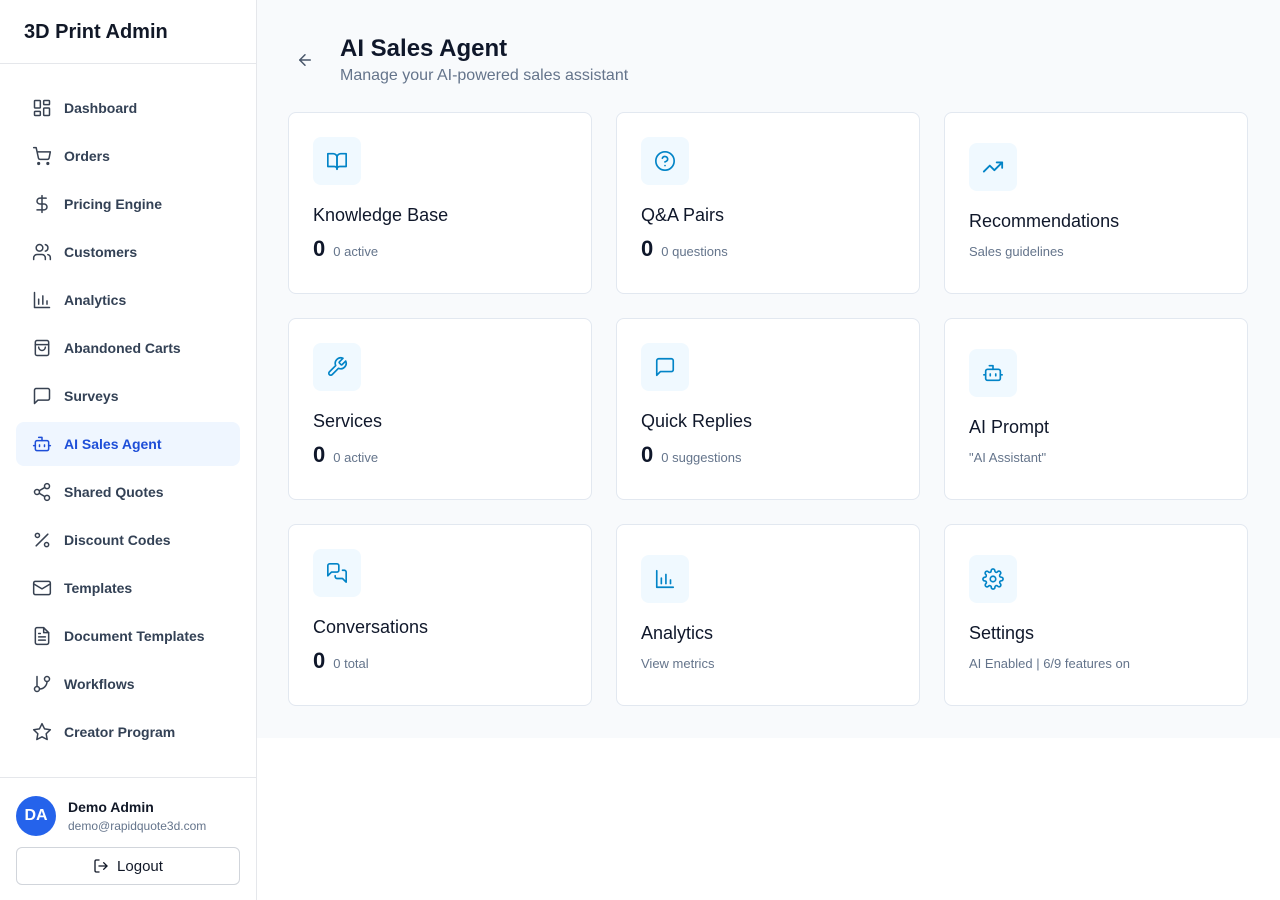 The width and height of the screenshot is (1280, 900). What do you see at coordinates (993, 579) in the screenshot?
I see `settings-icon` at bounding box center [993, 579].